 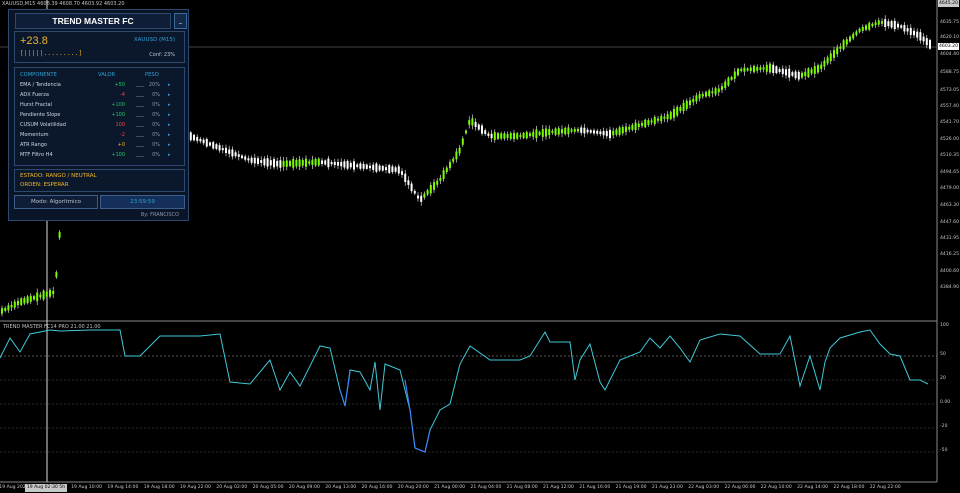 I want to click on component-name: ADX Fuerza, so click(x=34, y=95).